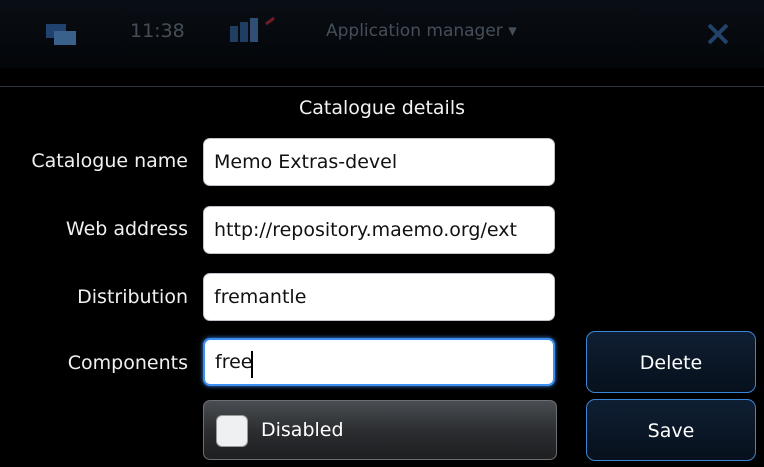 The image size is (764, 467). I want to click on distribution-field, so click(379, 297).